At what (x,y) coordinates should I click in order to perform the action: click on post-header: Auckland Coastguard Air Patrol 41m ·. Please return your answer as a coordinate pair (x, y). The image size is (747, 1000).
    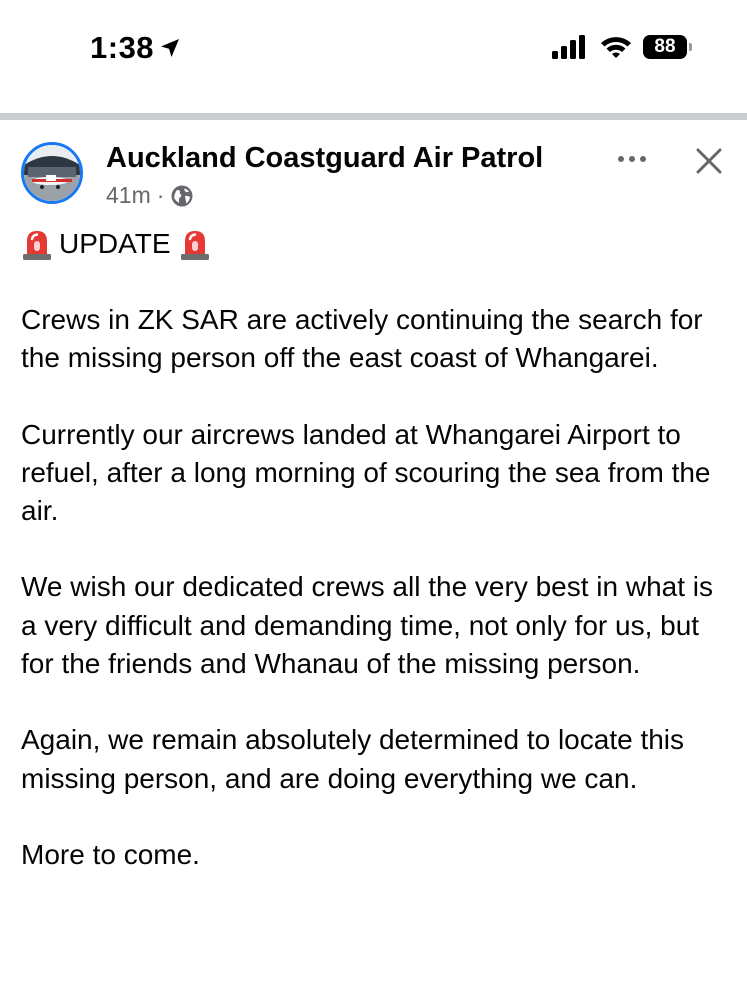
    Looking at the image, I should click on (373, 170).